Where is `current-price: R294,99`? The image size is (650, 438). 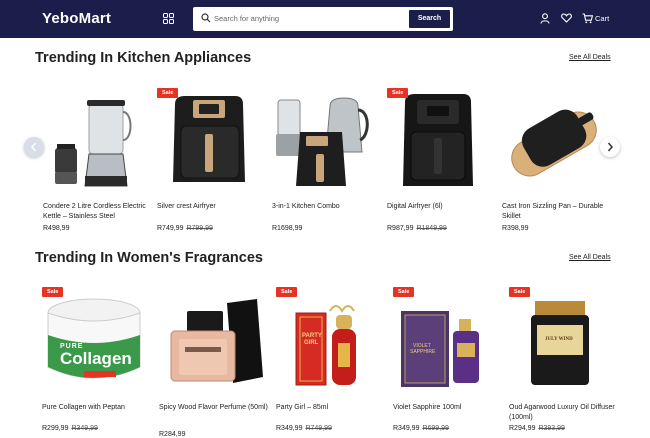
current-price: R294,99 is located at coordinates (522, 428).